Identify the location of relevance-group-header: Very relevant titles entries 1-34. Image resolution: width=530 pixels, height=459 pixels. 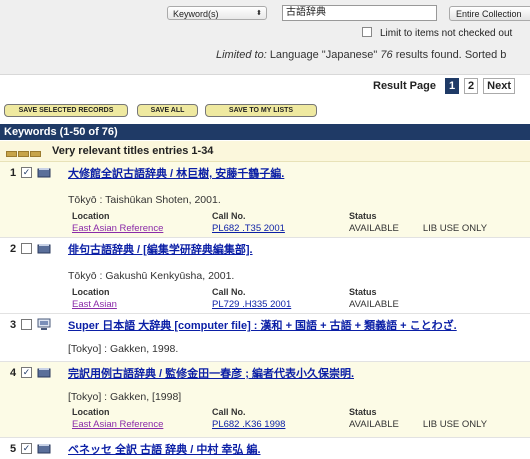
(265, 151).